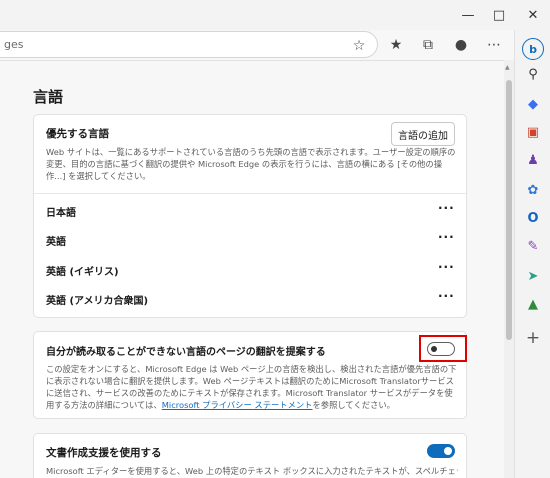  What do you see at coordinates (237, 405) in the screenshot?
I see `privacy-statement-link: Microsoft プライバシー ステートメント` at bounding box center [237, 405].